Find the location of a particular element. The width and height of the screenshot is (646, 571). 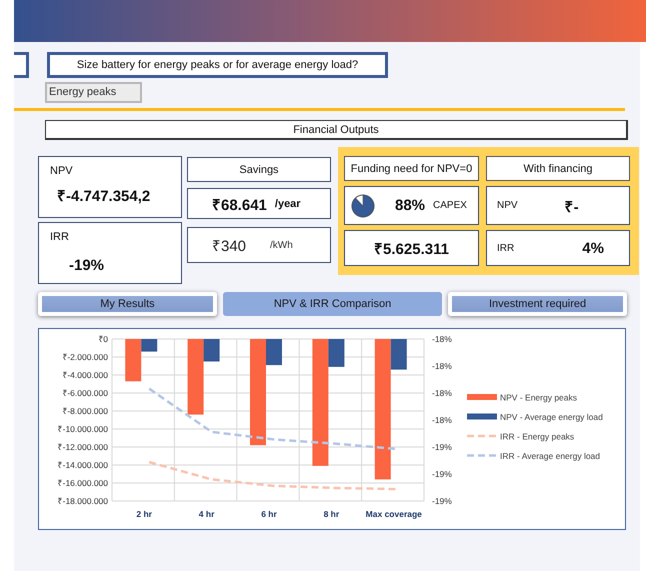

axis-label: ₹-14.000.000 is located at coordinates (83, 465).